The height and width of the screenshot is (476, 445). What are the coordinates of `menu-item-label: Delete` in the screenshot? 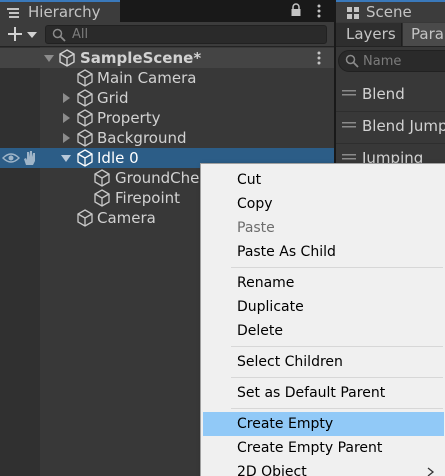 It's located at (260, 331).